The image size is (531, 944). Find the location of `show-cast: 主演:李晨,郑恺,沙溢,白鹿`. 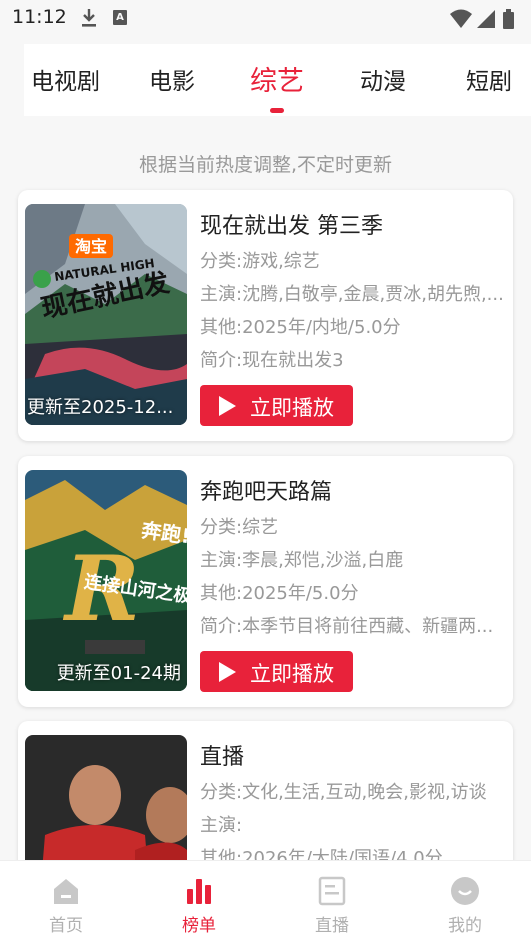

show-cast: 主演:李晨,郑恺,沙溢,白鹿 is located at coordinates (302, 560).